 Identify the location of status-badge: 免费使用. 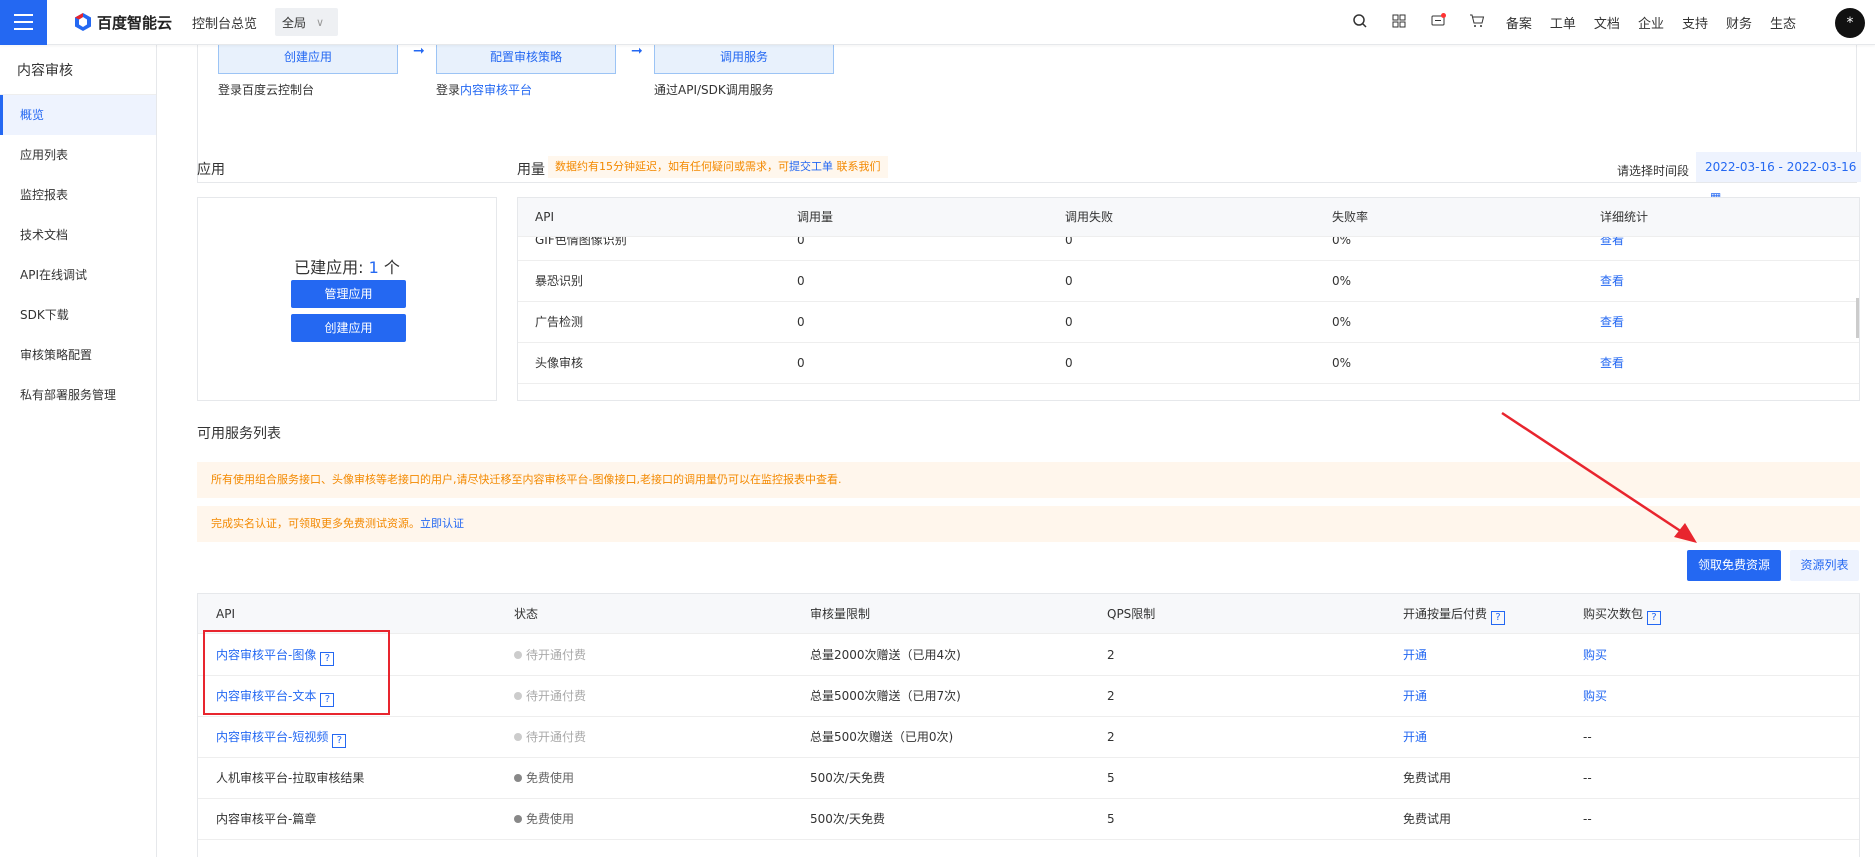
(544, 819).